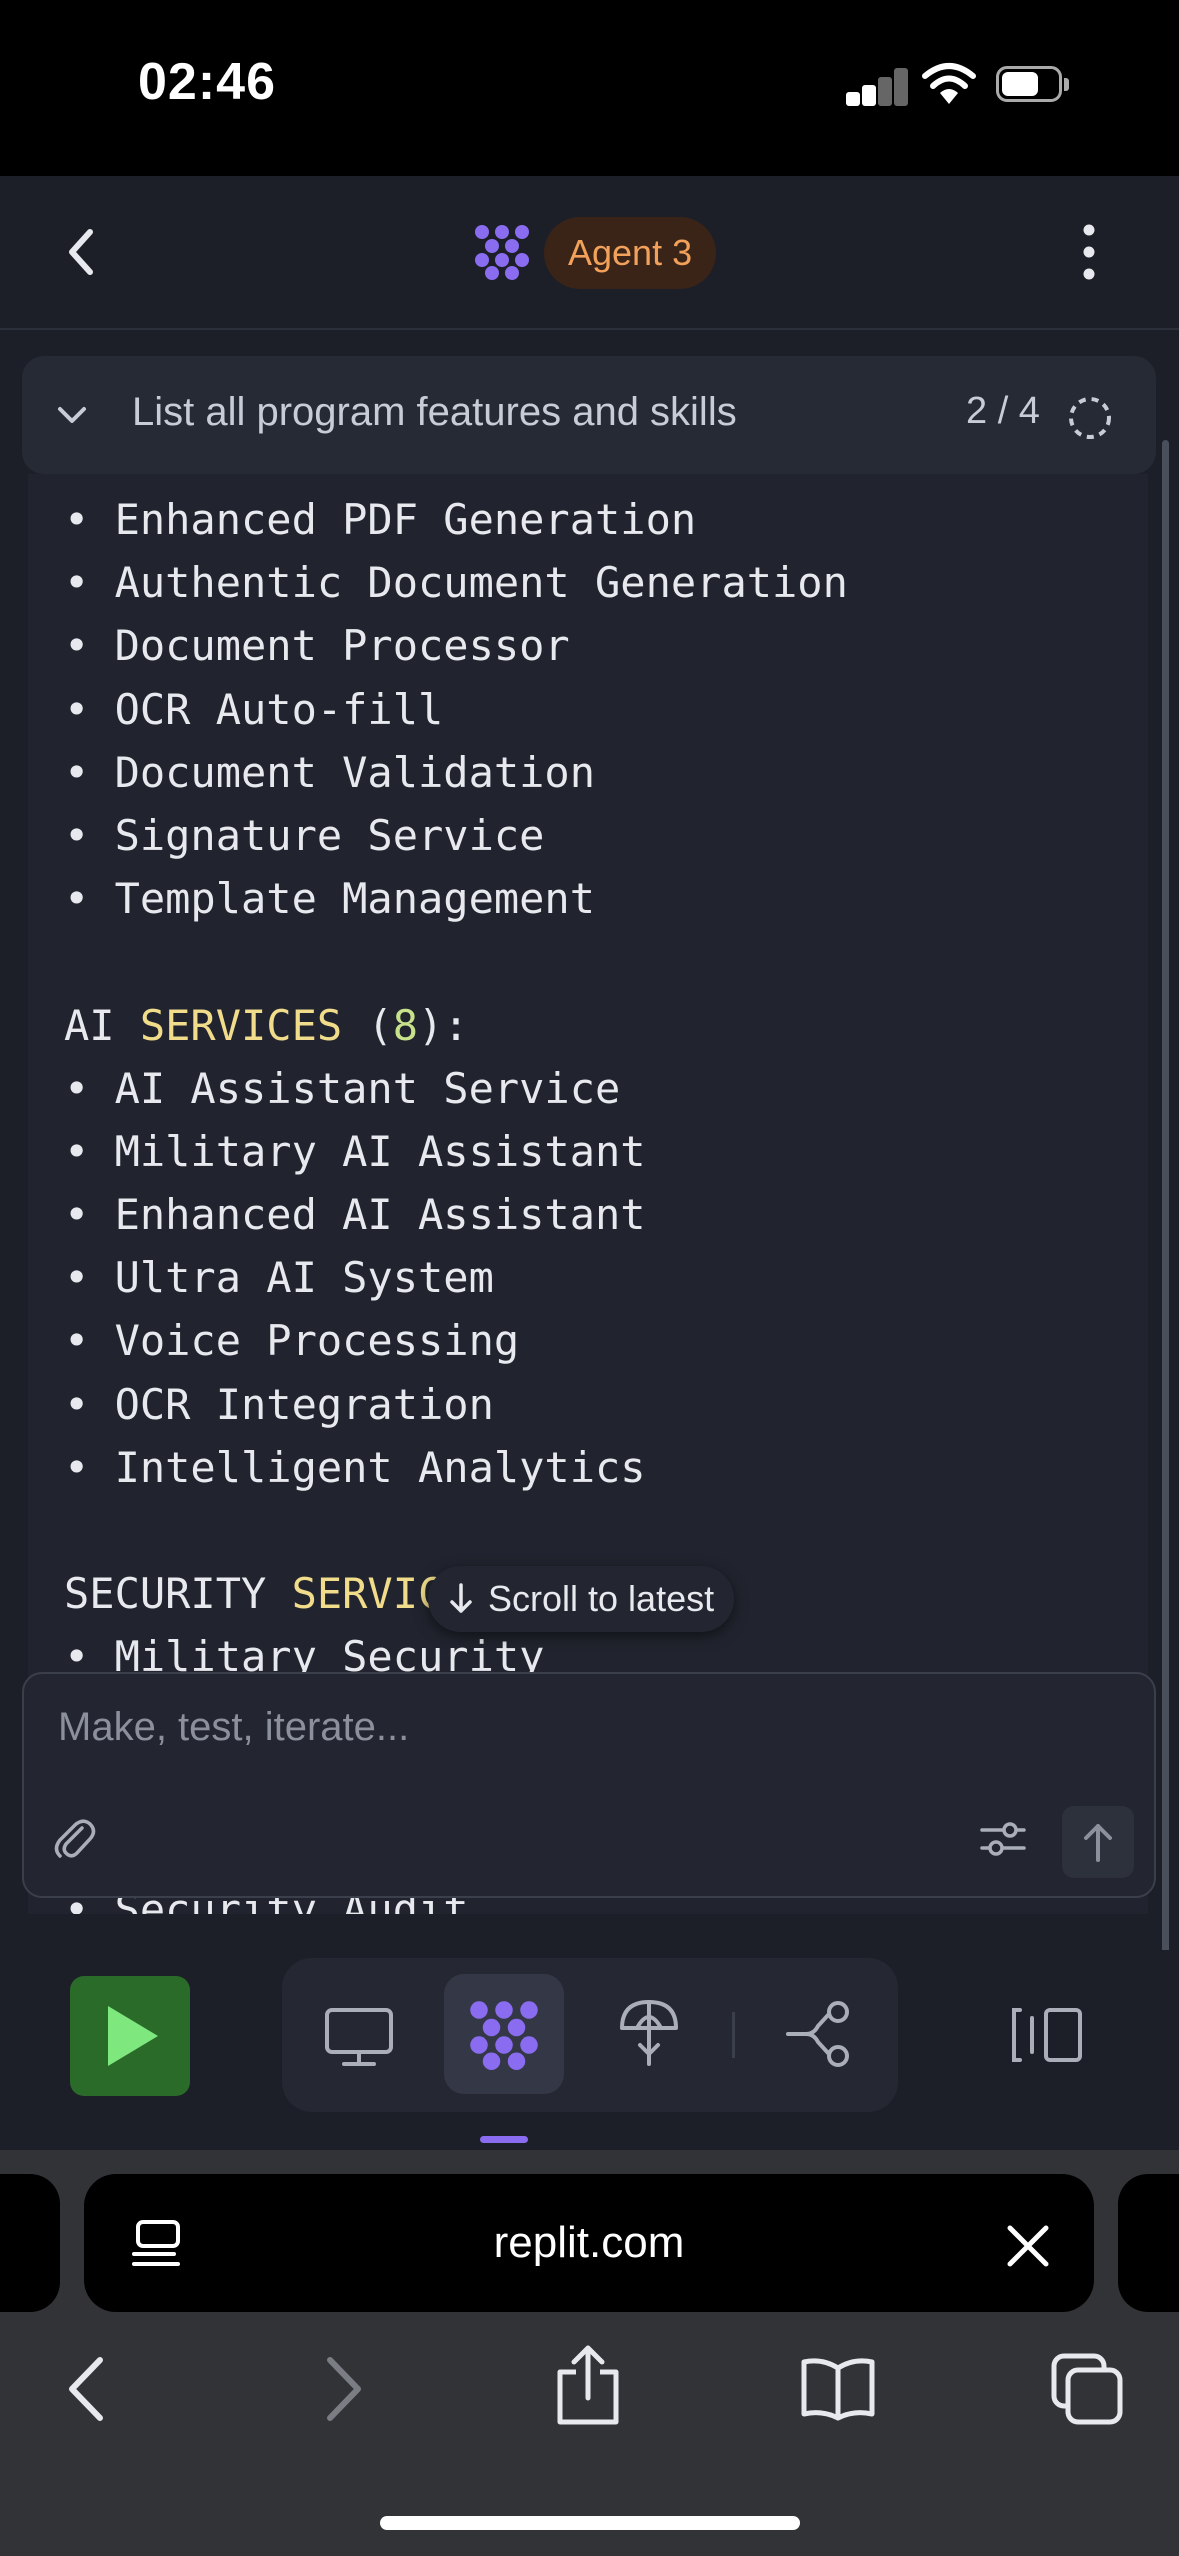 This screenshot has height=2556, width=1179. What do you see at coordinates (342, 1088) in the screenshot?
I see `log-line: • AI Assistant Service` at bounding box center [342, 1088].